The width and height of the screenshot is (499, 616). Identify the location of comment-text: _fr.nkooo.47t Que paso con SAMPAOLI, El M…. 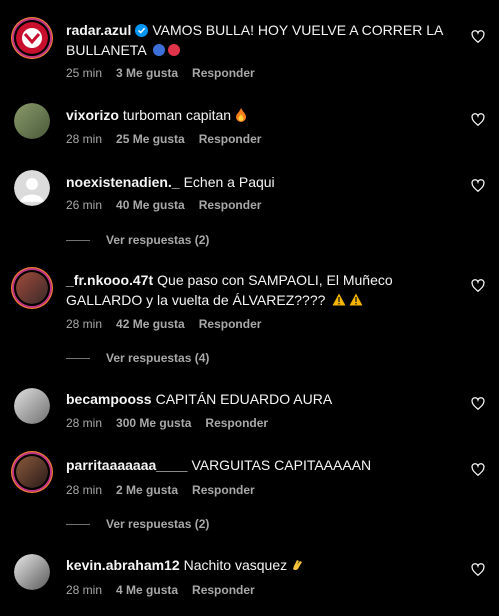
(264, 290).